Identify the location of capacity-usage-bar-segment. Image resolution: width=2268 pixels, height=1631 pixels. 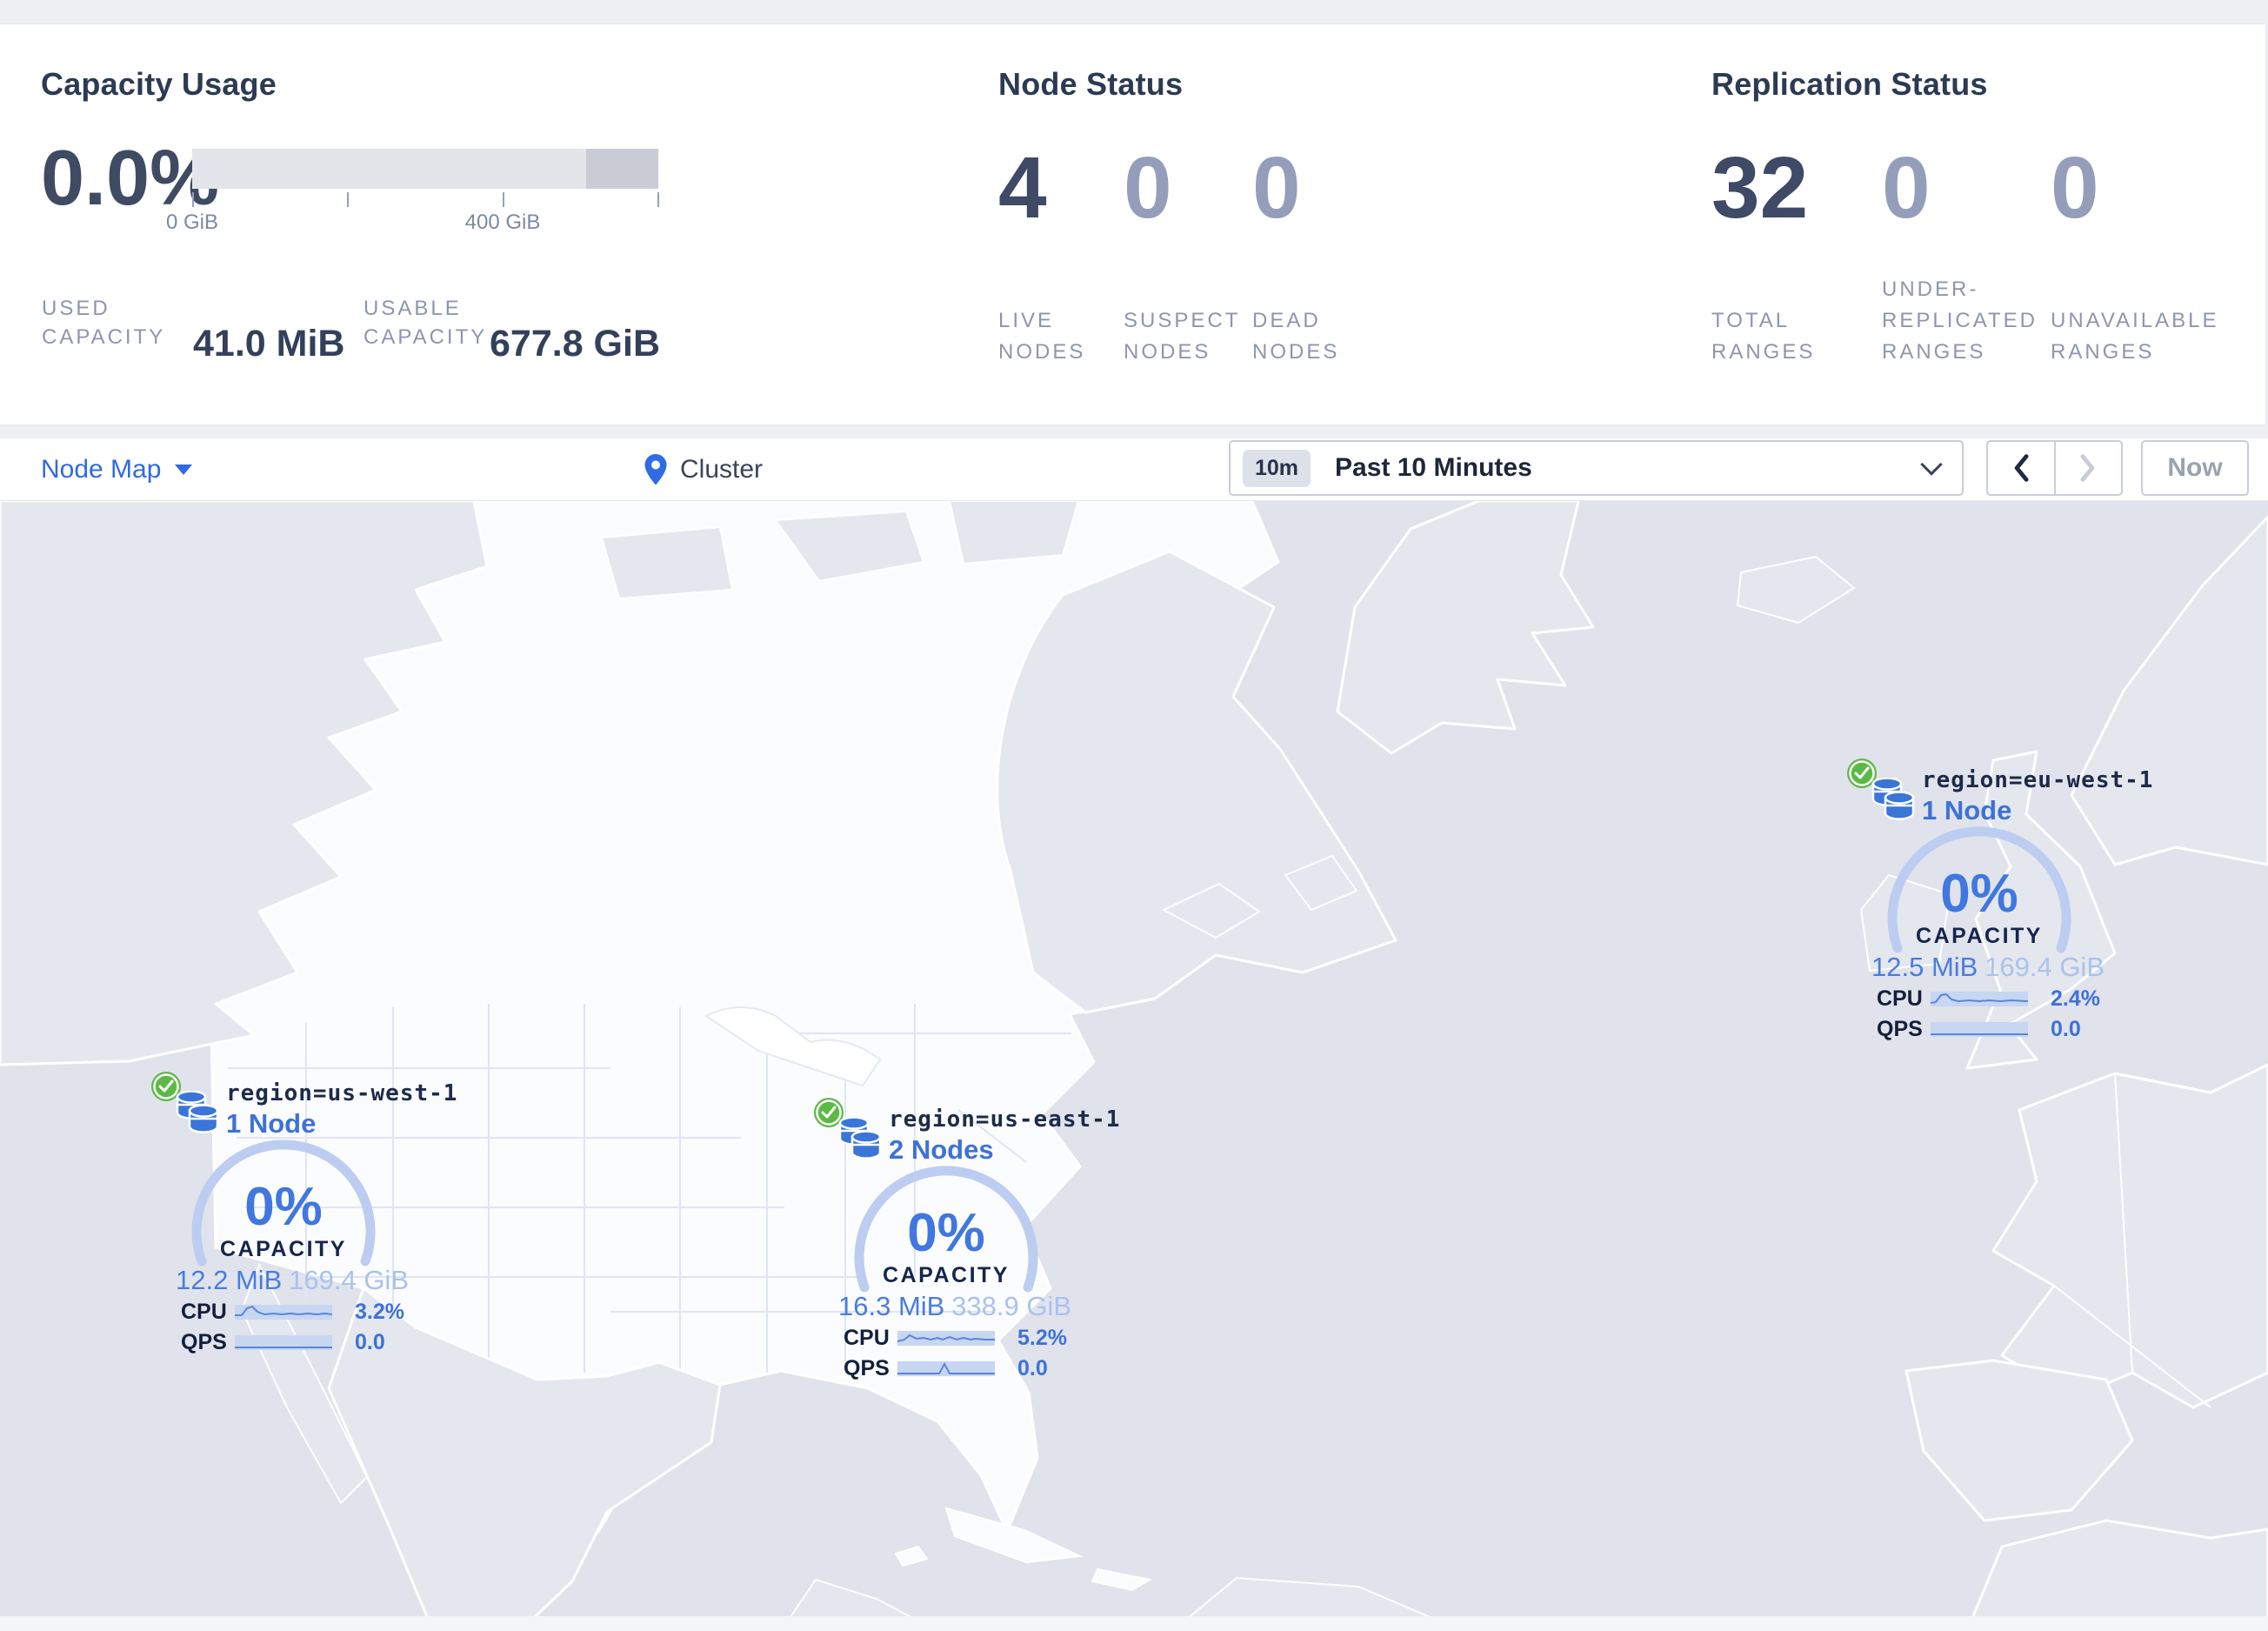
(622, 169).